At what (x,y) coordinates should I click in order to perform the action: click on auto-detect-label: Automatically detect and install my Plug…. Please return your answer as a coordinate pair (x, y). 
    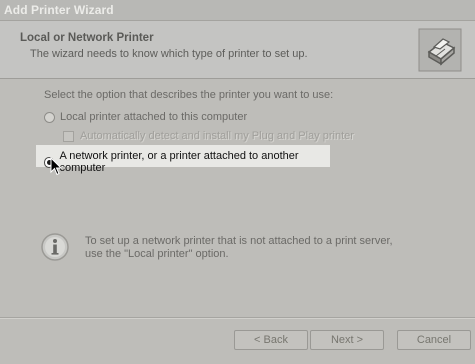
    Looking at the image, I should click on (217, 136).